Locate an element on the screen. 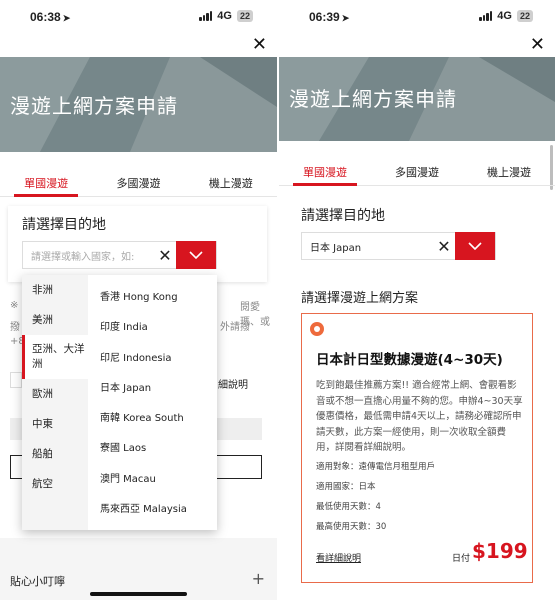 The image size is (555, 600). country-item: 印度 India is located at coordinates (152, 328).